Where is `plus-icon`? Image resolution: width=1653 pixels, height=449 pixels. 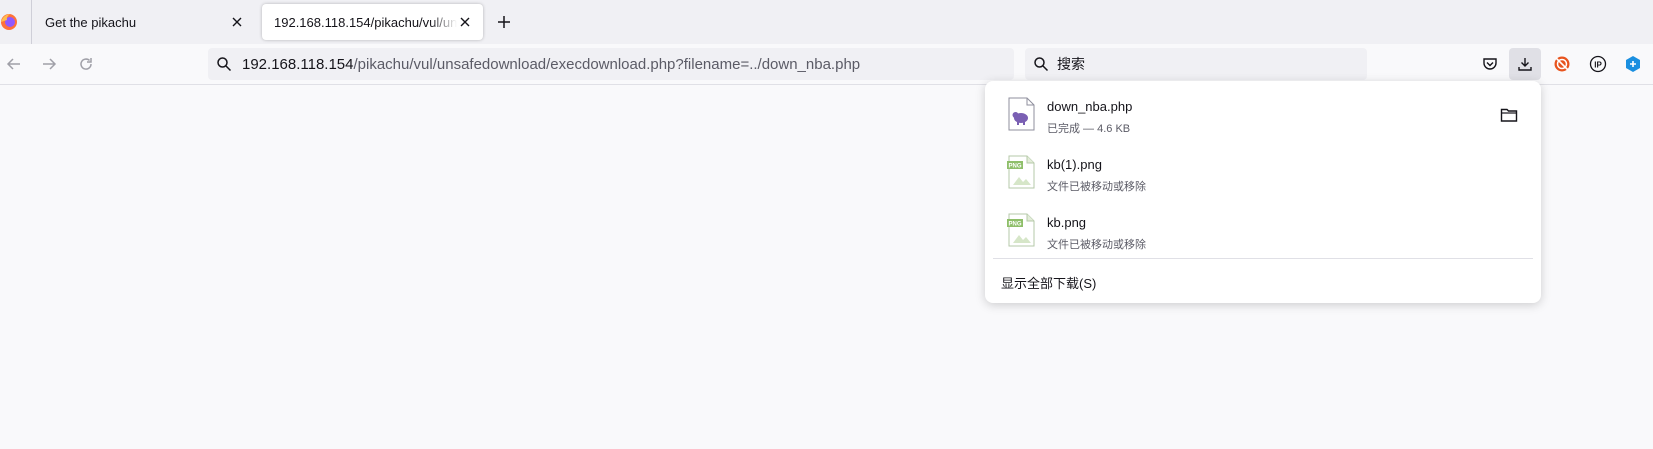
plus-icon is located at coordinates (504, 22).